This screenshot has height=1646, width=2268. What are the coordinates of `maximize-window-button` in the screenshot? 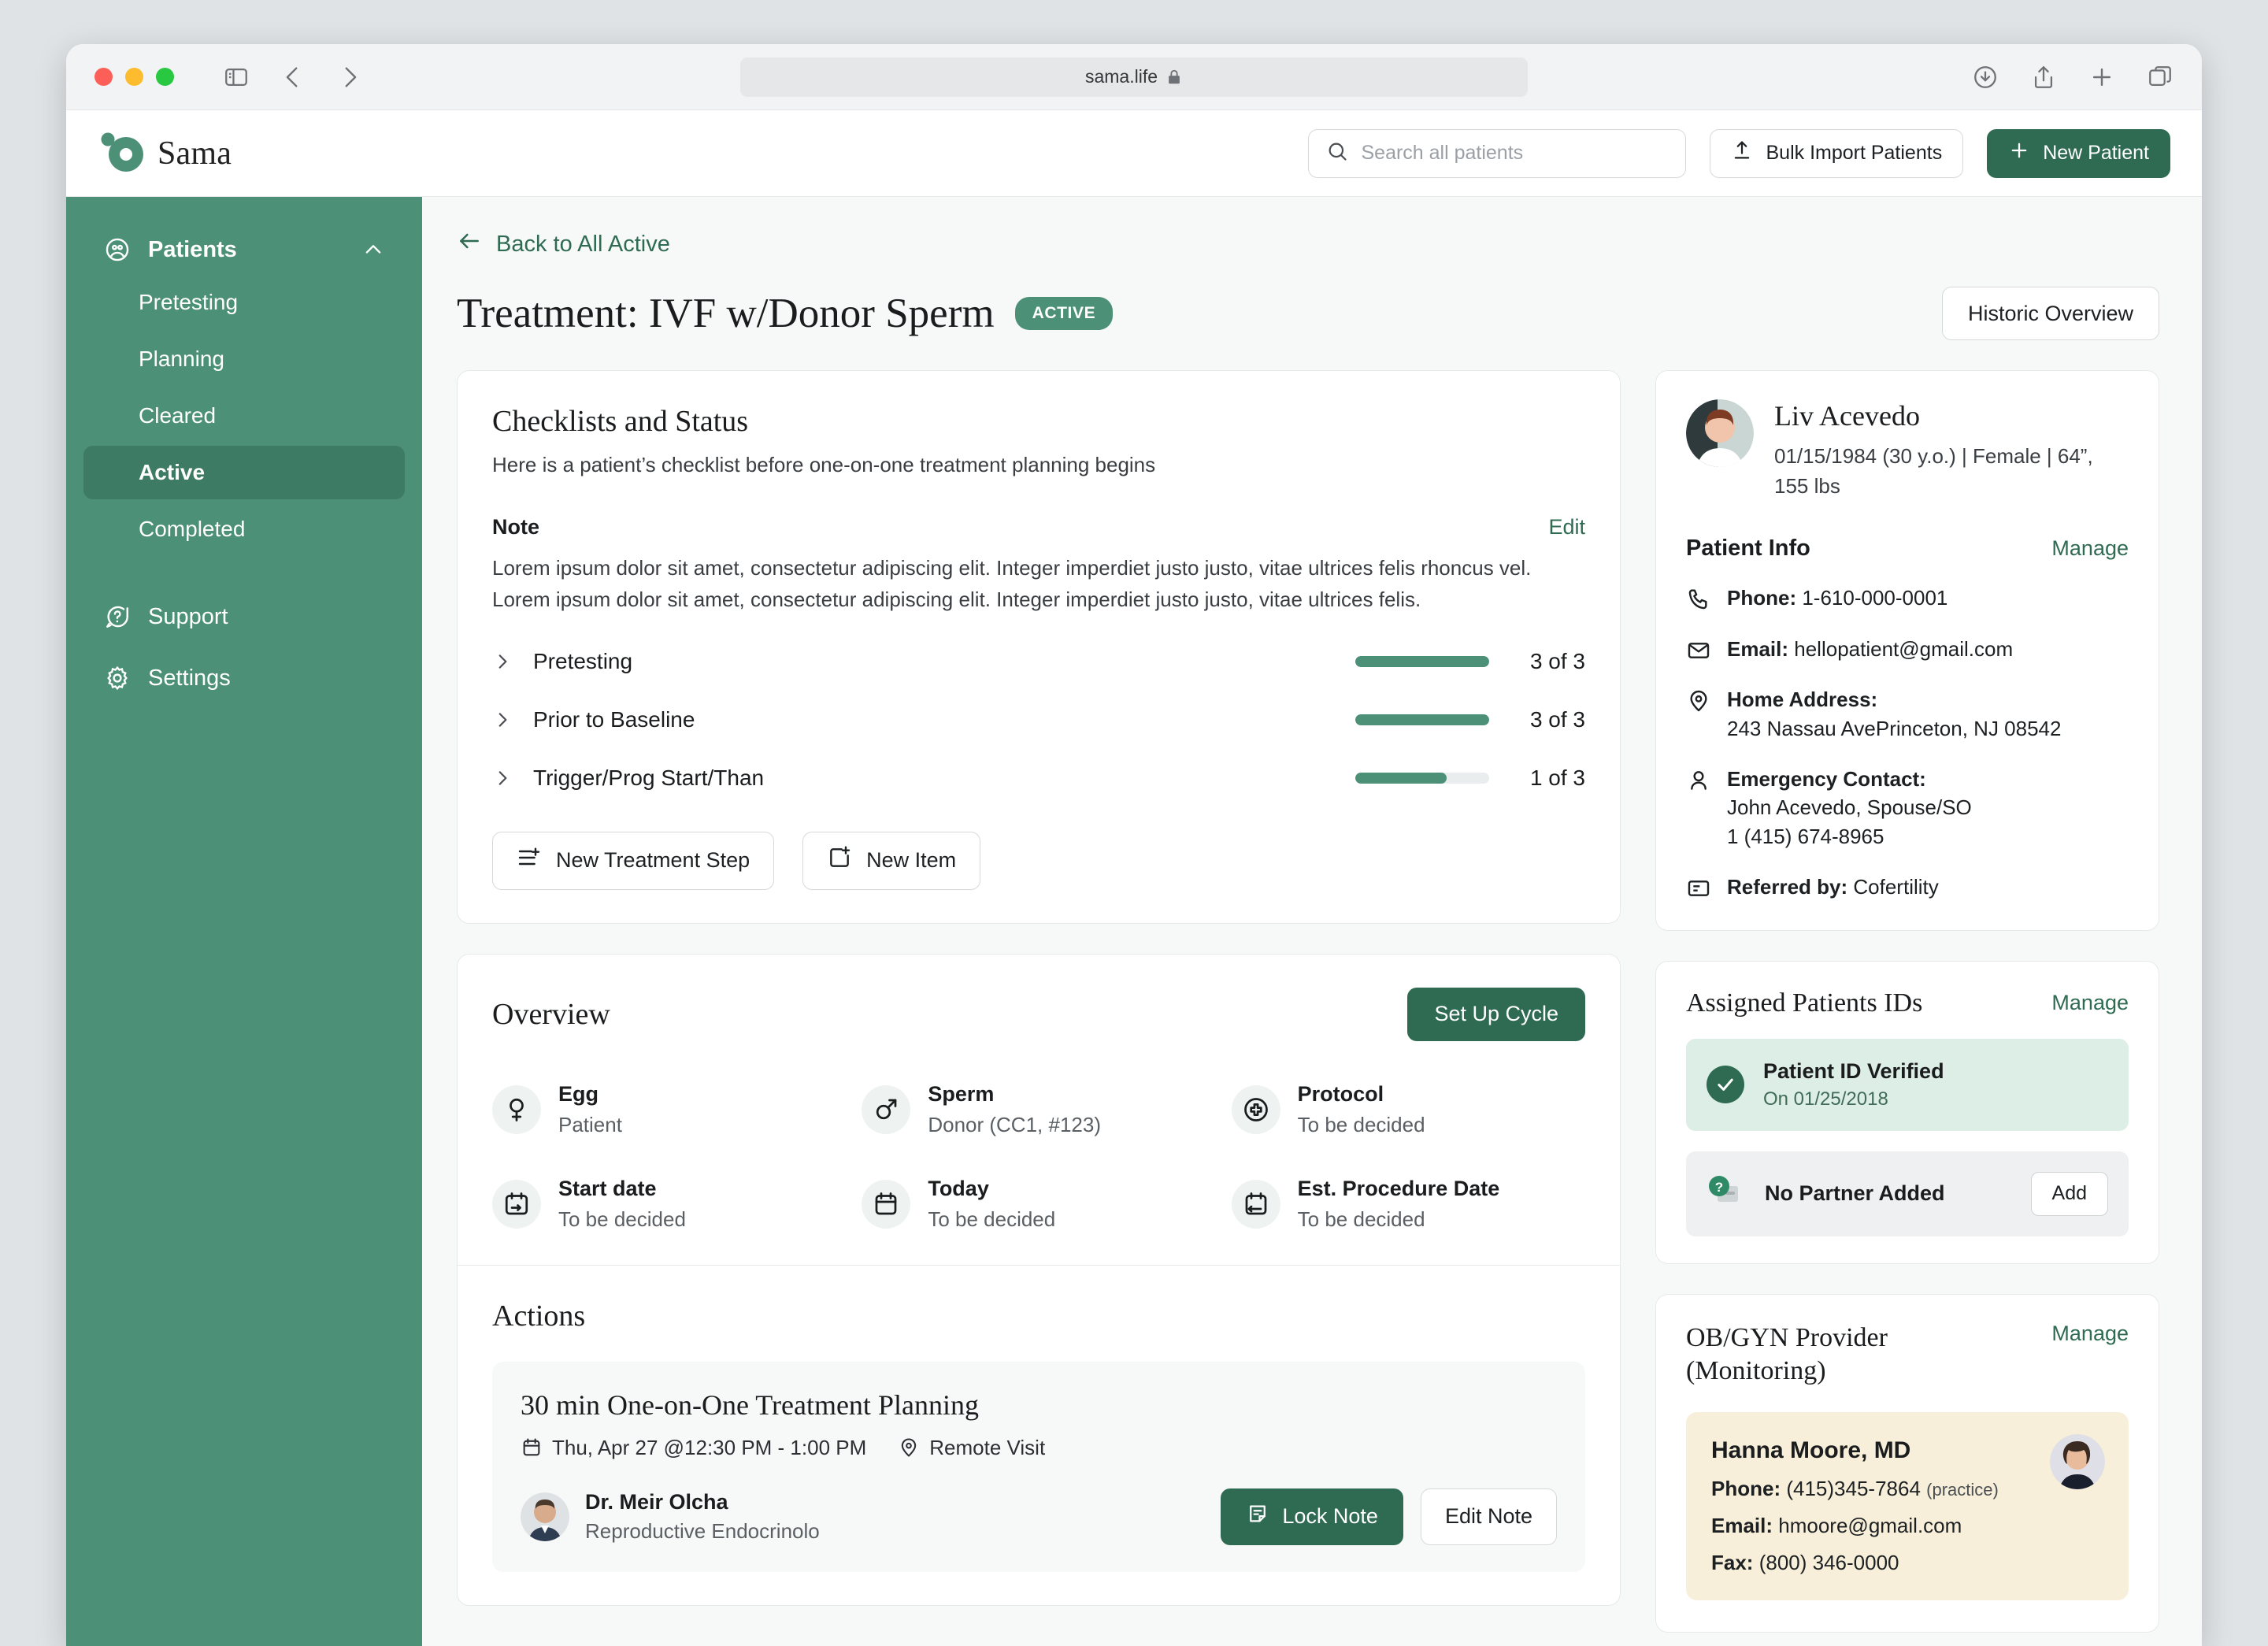 It's located at (165, 77).